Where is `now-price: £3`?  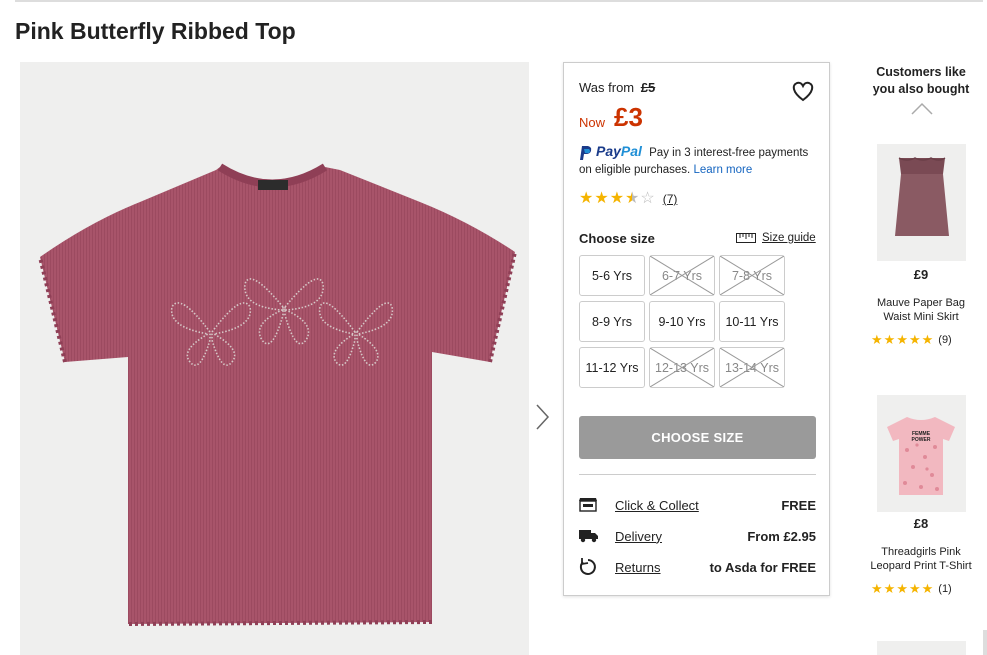 now-price: £3 is located at coordinates (628, 117).